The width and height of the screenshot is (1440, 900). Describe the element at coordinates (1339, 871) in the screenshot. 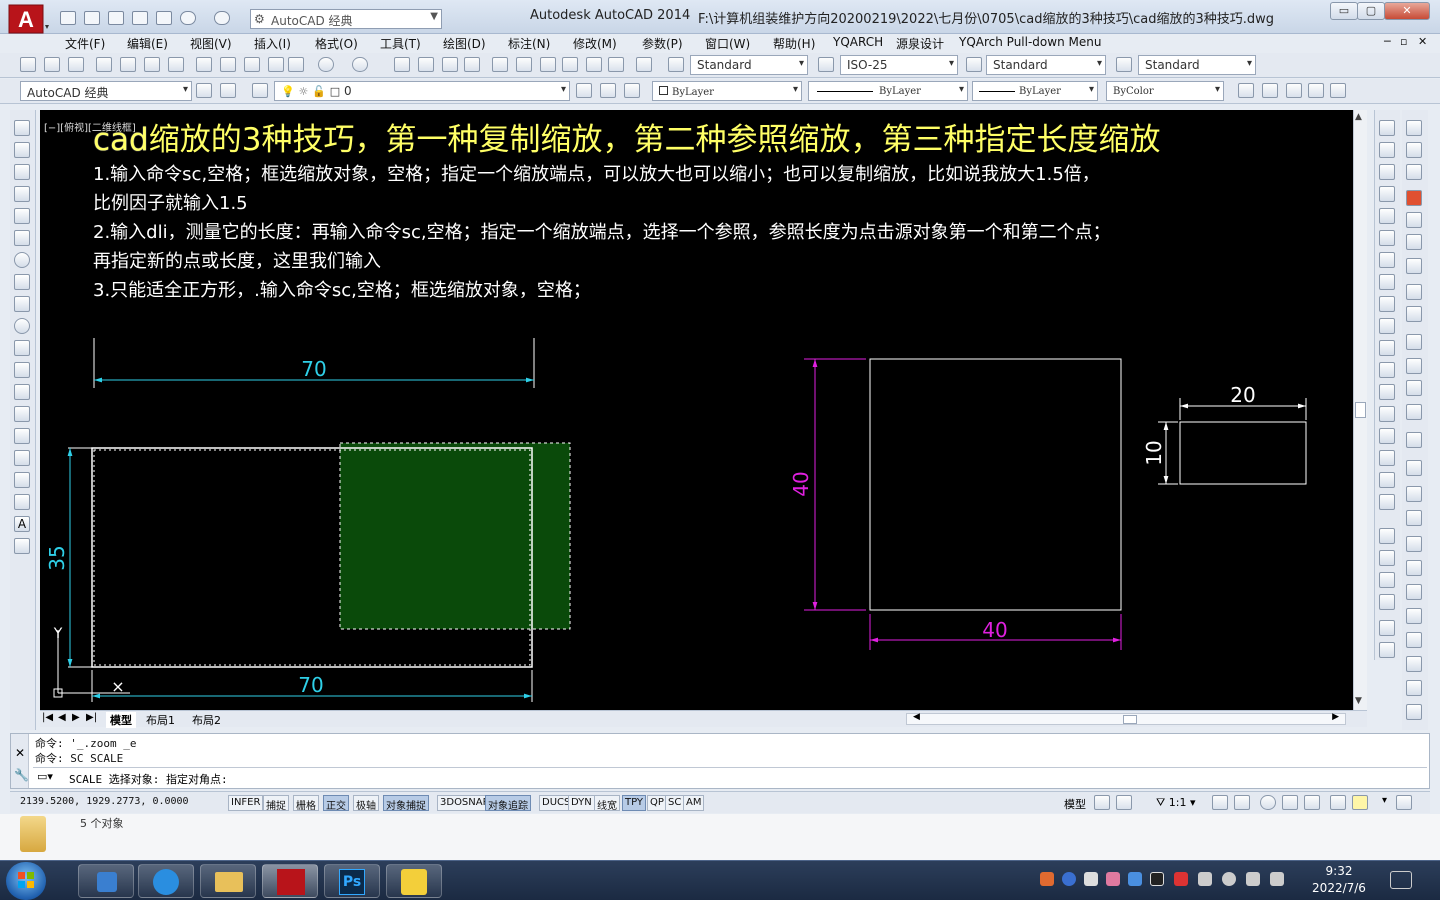

I see `clock-time: 9:32` at that location.